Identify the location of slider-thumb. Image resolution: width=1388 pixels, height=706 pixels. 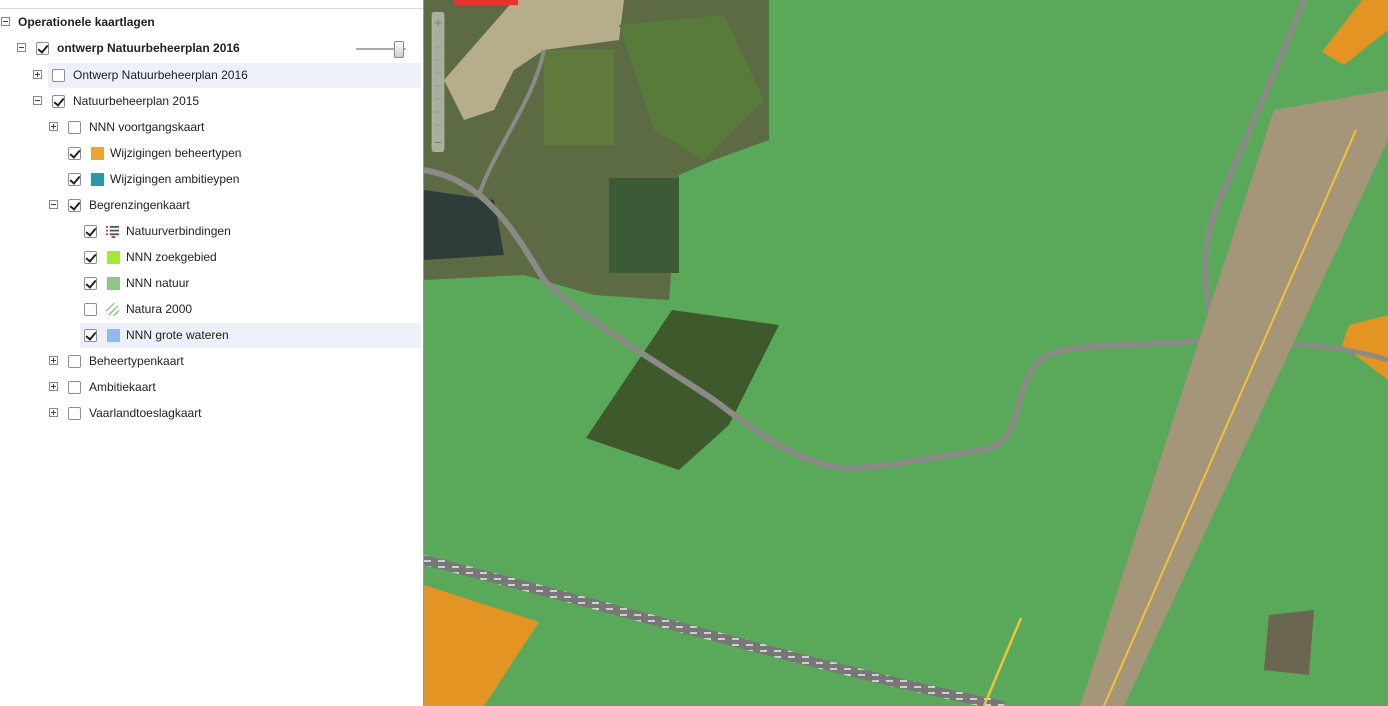
(399, 49).